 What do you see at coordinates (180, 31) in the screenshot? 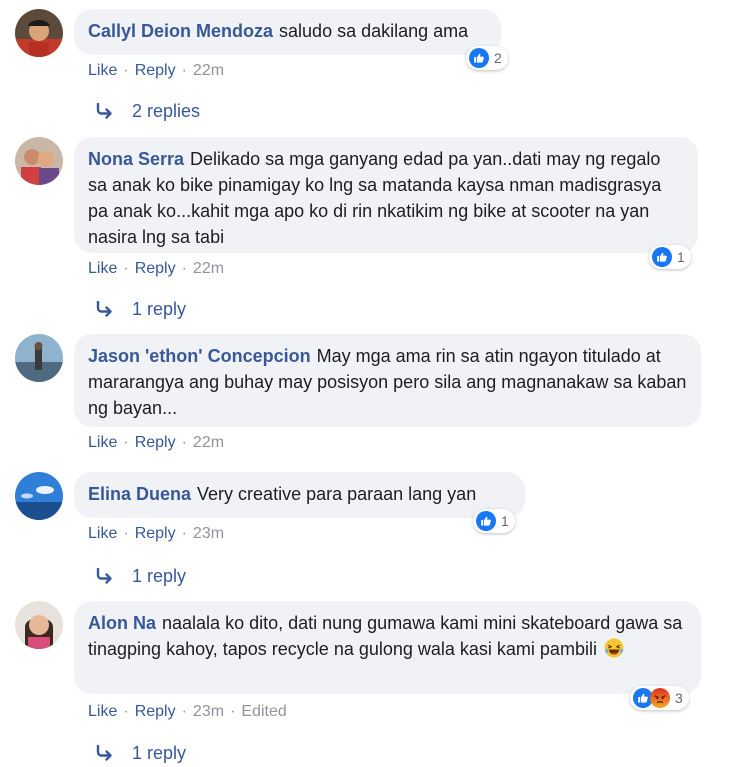
I see `comment-author: Callyl Deion Mendoza` at bounding box center [180, 31].